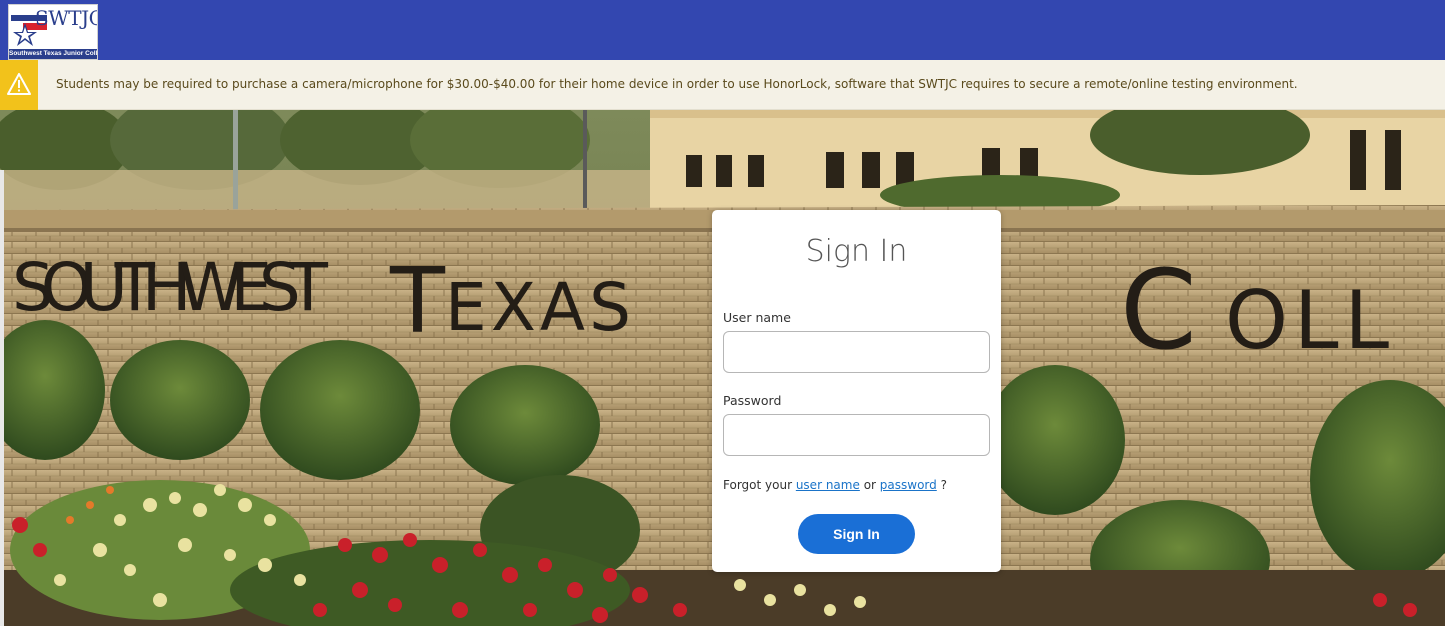  Describe the element at coordinates (419, 301) in the screenshot. I see `svg-text: T` at that location.